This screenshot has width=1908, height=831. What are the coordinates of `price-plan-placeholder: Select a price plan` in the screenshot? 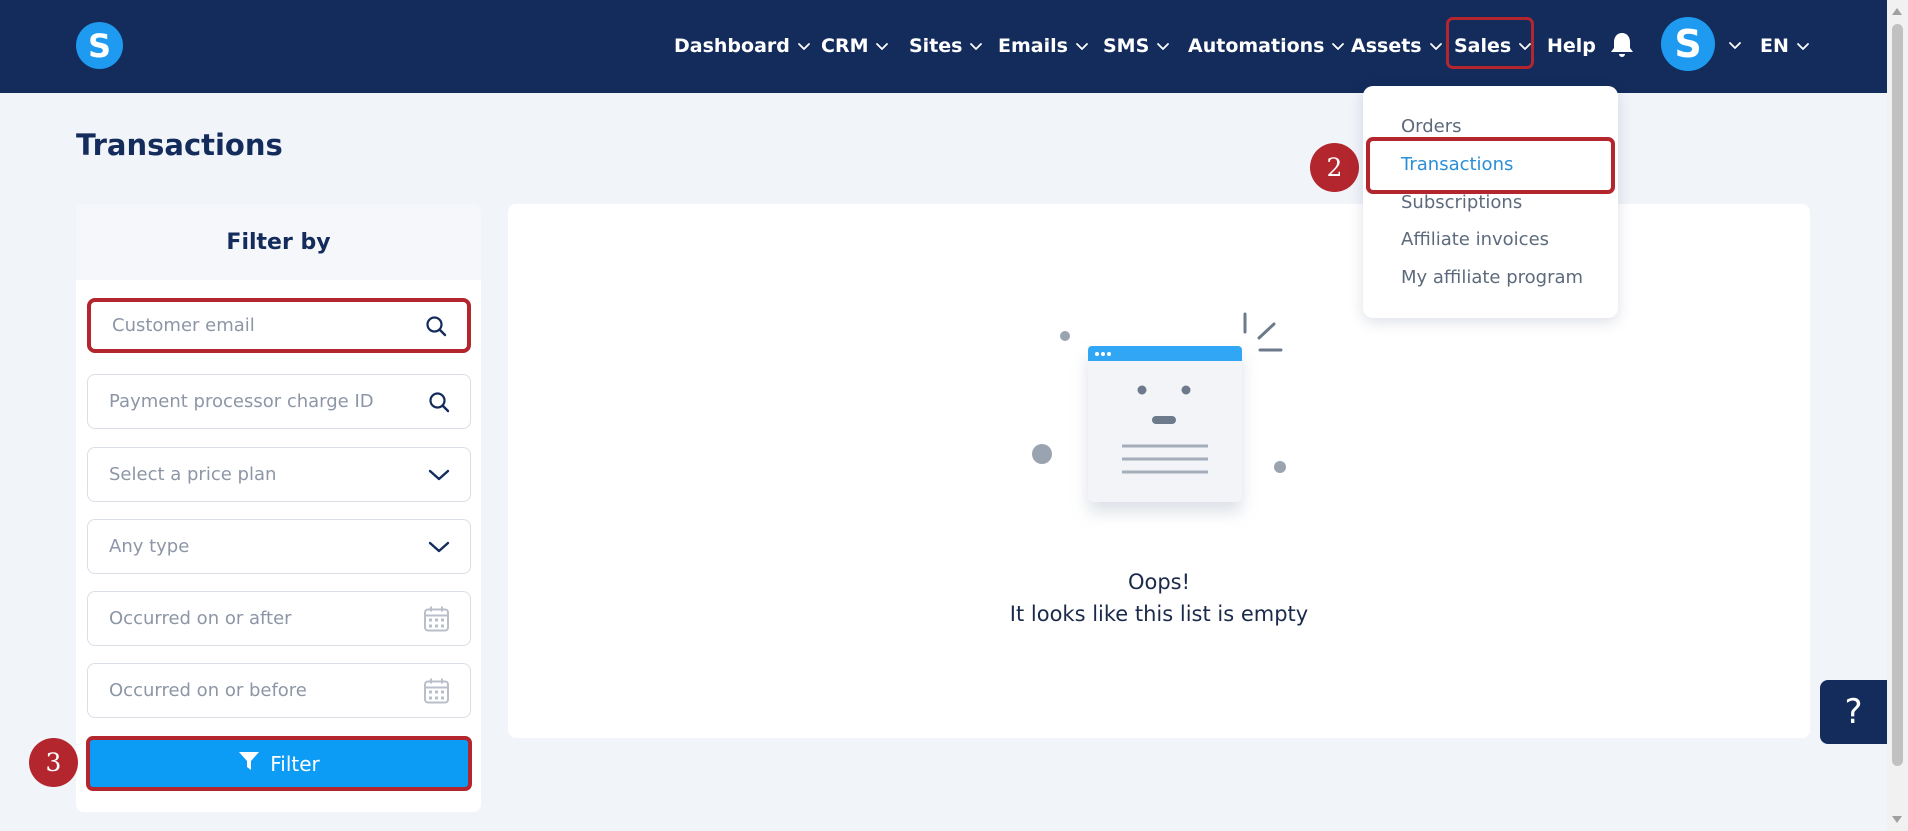 It's located at (193, 474).